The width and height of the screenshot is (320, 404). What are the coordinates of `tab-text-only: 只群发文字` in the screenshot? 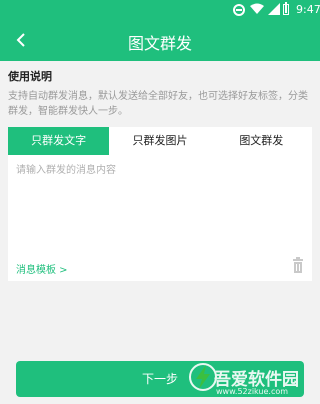 It's located at (59, 141).